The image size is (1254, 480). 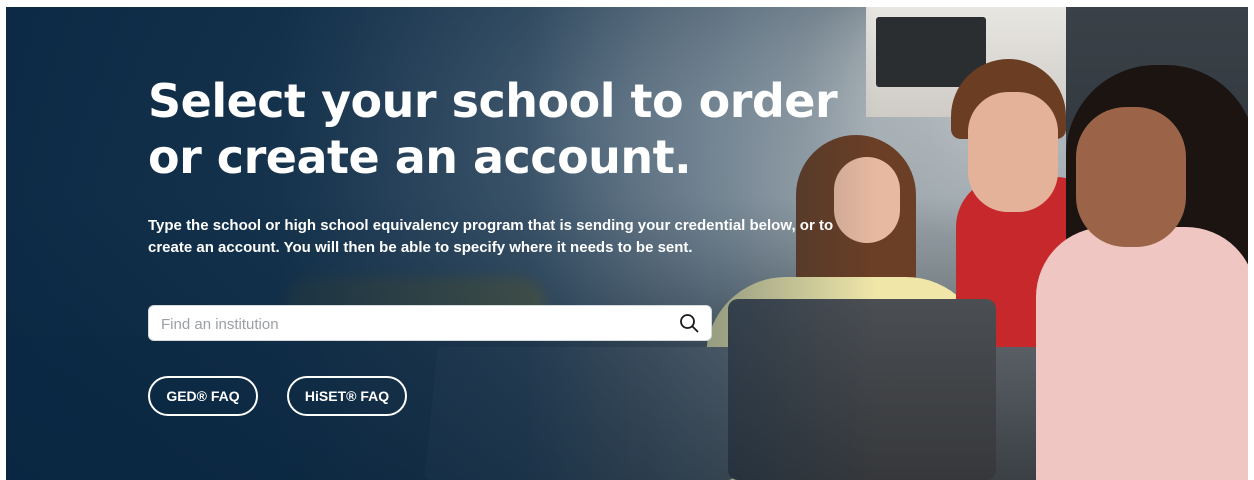 What do you see at coordinates (347, 396) in the screenshot?
I see `hiset-faq-button: HiSET® FAQ` at bounding box center [347, 396].